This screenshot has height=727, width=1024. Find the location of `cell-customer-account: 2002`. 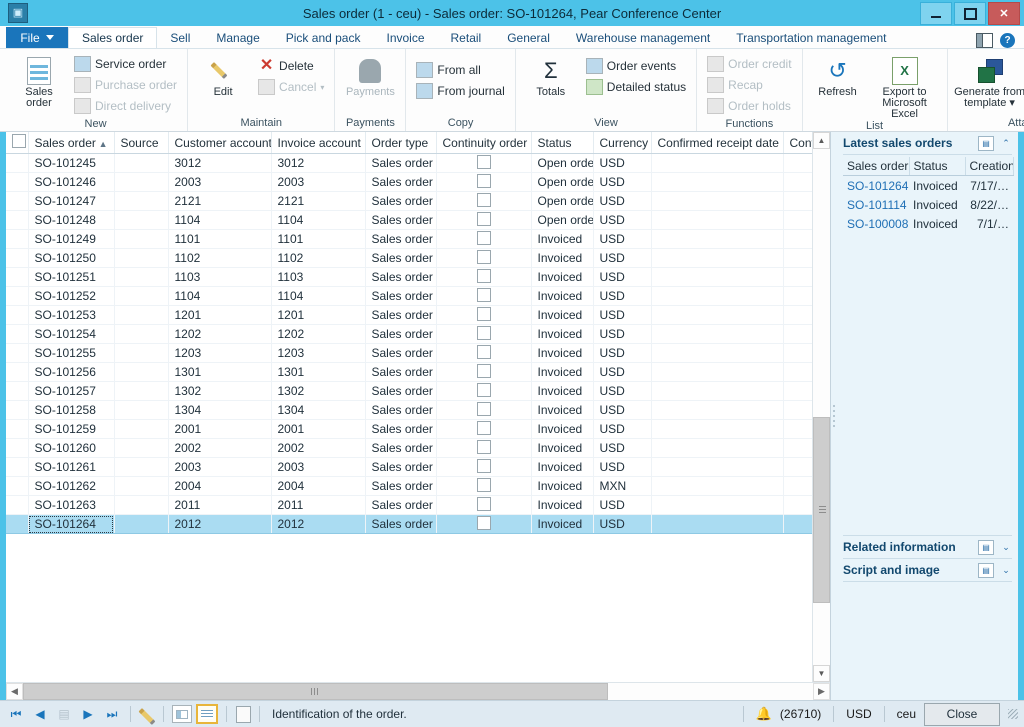

cell-customer-account: 2002 is located at coordinates (220, 448).